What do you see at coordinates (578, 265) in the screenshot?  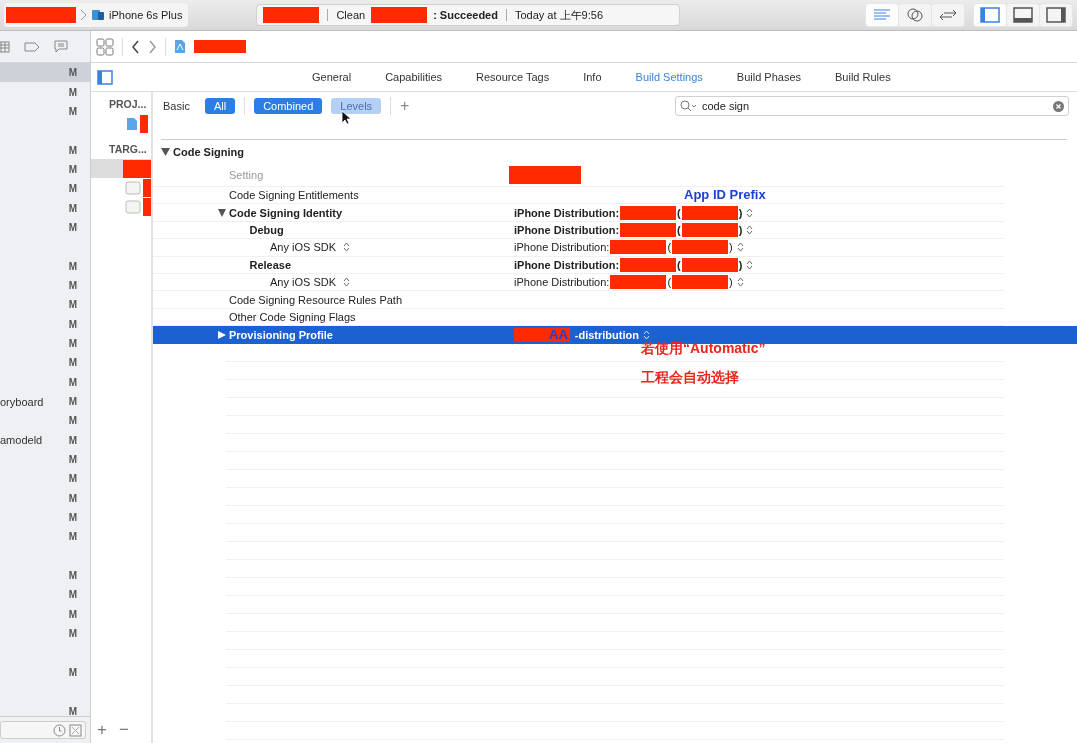 I see `setting-row: Release iPhone Distribution: ( )` at bounding box center [578, 265].